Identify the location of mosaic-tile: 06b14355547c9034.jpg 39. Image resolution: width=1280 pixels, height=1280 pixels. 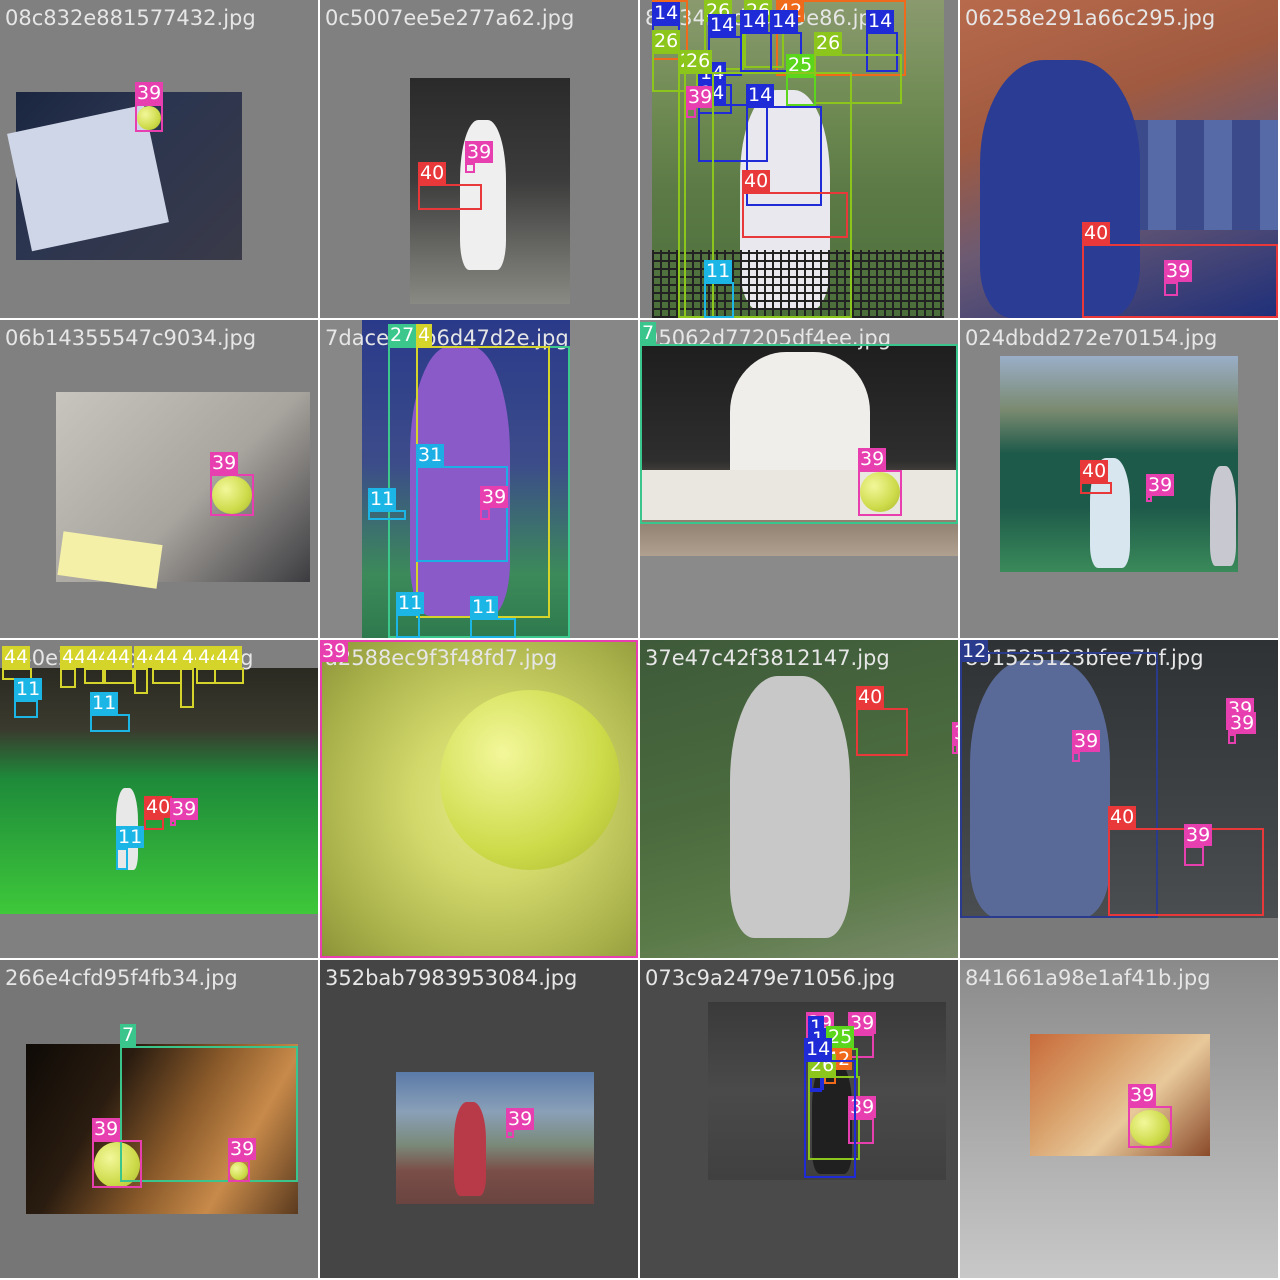
(159, 479).